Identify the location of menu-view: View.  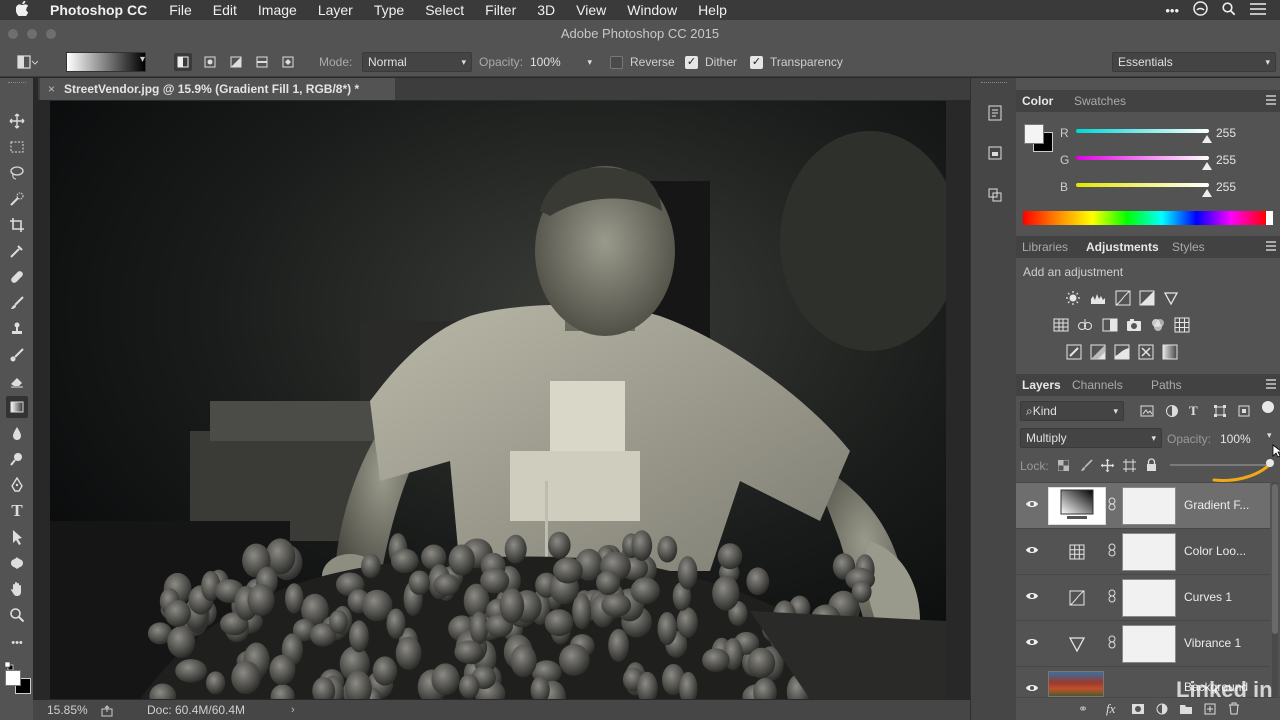
(591, 10).